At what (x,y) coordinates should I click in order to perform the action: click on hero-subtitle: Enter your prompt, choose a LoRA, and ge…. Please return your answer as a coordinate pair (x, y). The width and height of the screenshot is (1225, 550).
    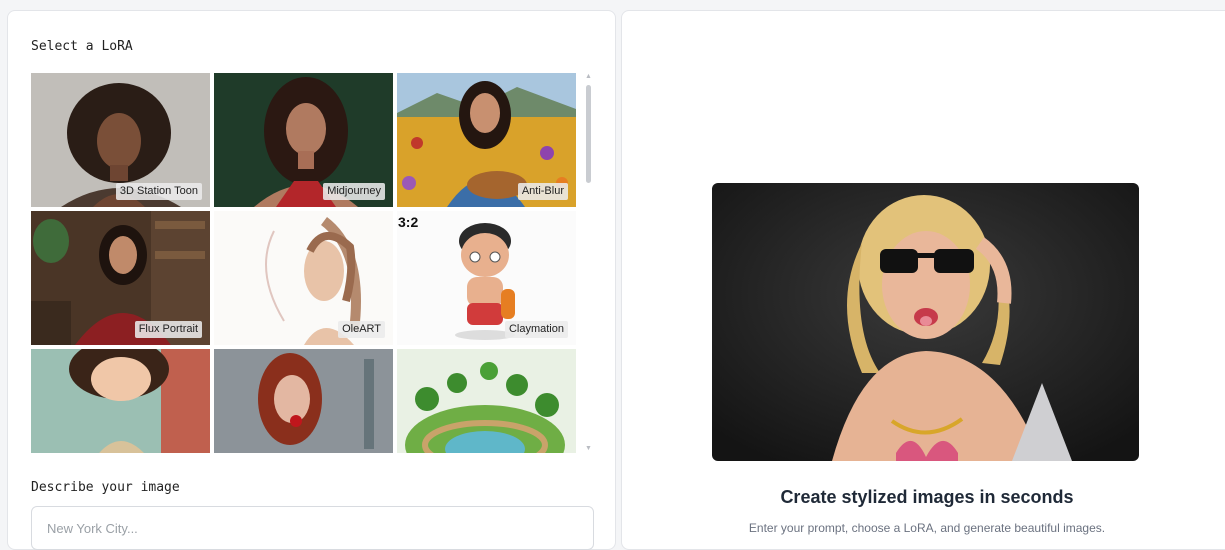
    Looking at the image, I should click on (927, 528).